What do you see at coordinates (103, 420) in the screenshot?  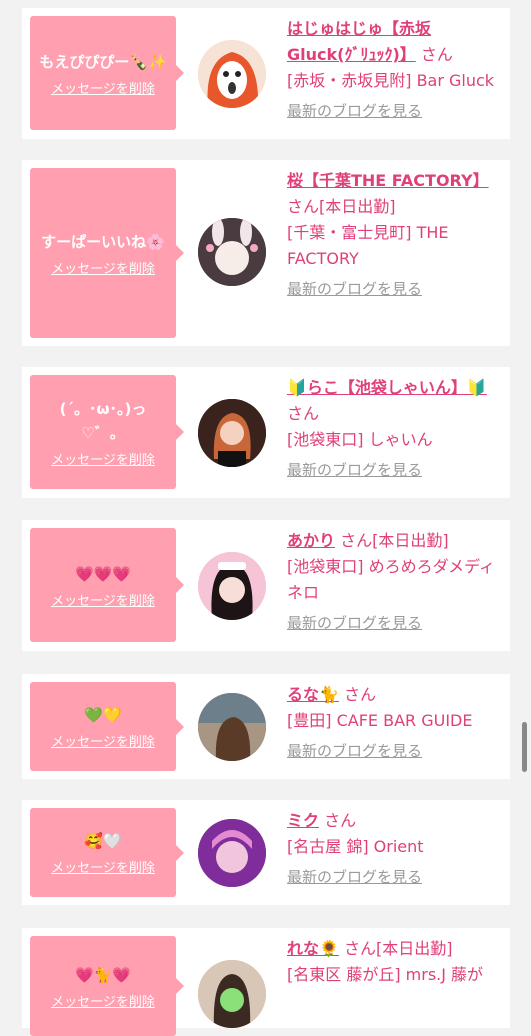 I see `message-text: (´。･ω･。)っ♡゛。` at bounding box center [103, 420].